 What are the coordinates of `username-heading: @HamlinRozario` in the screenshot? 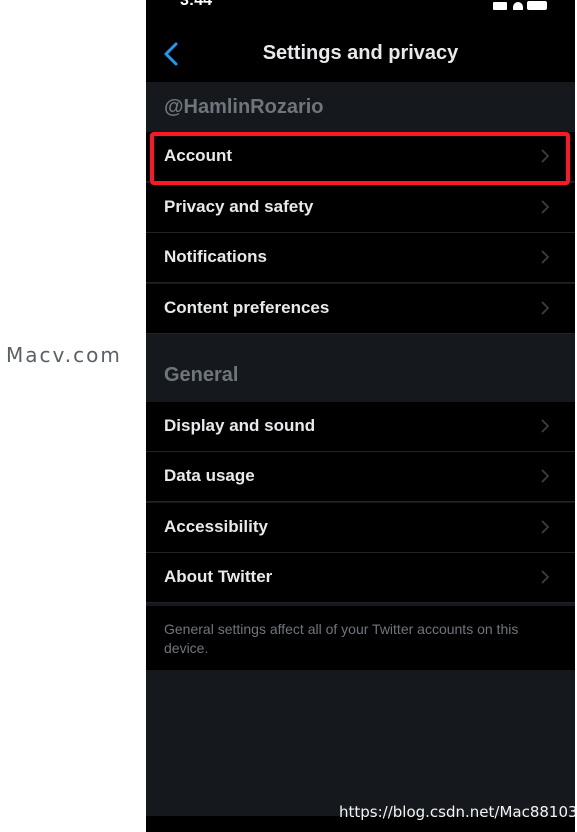 It's located at (244, 107).